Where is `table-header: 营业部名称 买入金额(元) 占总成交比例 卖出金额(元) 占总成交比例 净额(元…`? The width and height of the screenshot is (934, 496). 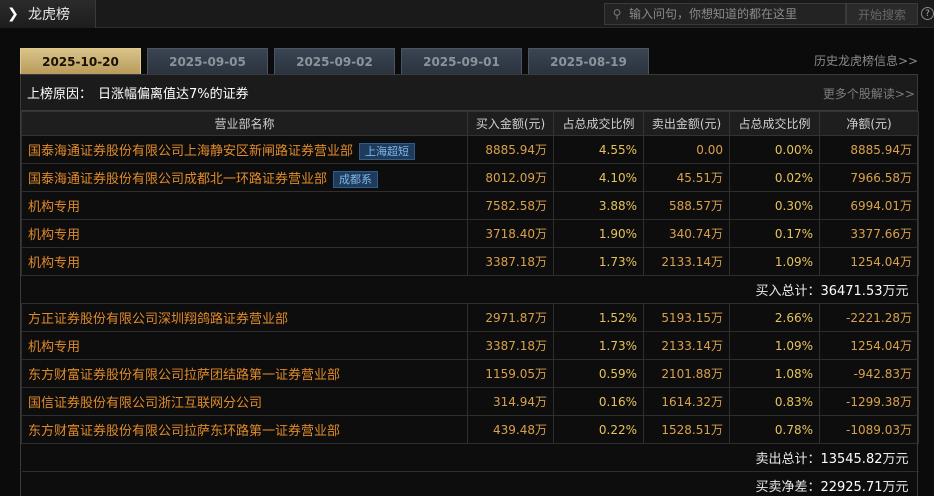
table-header: 营业部名称 买入金额(元) 占总成交比例 卖出金额(元) 占总成交比例 净额(元… is located at coordinates (470, 123).